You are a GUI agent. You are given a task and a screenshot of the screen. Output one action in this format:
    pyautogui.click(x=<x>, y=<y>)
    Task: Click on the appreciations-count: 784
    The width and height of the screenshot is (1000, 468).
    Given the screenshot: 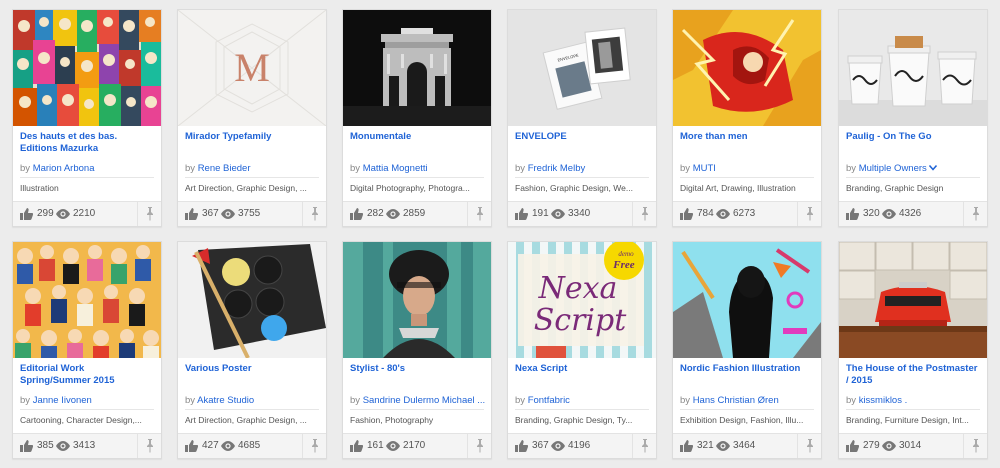 What is the action you would take?
    pyautogui.click(x=705, y=213)
    